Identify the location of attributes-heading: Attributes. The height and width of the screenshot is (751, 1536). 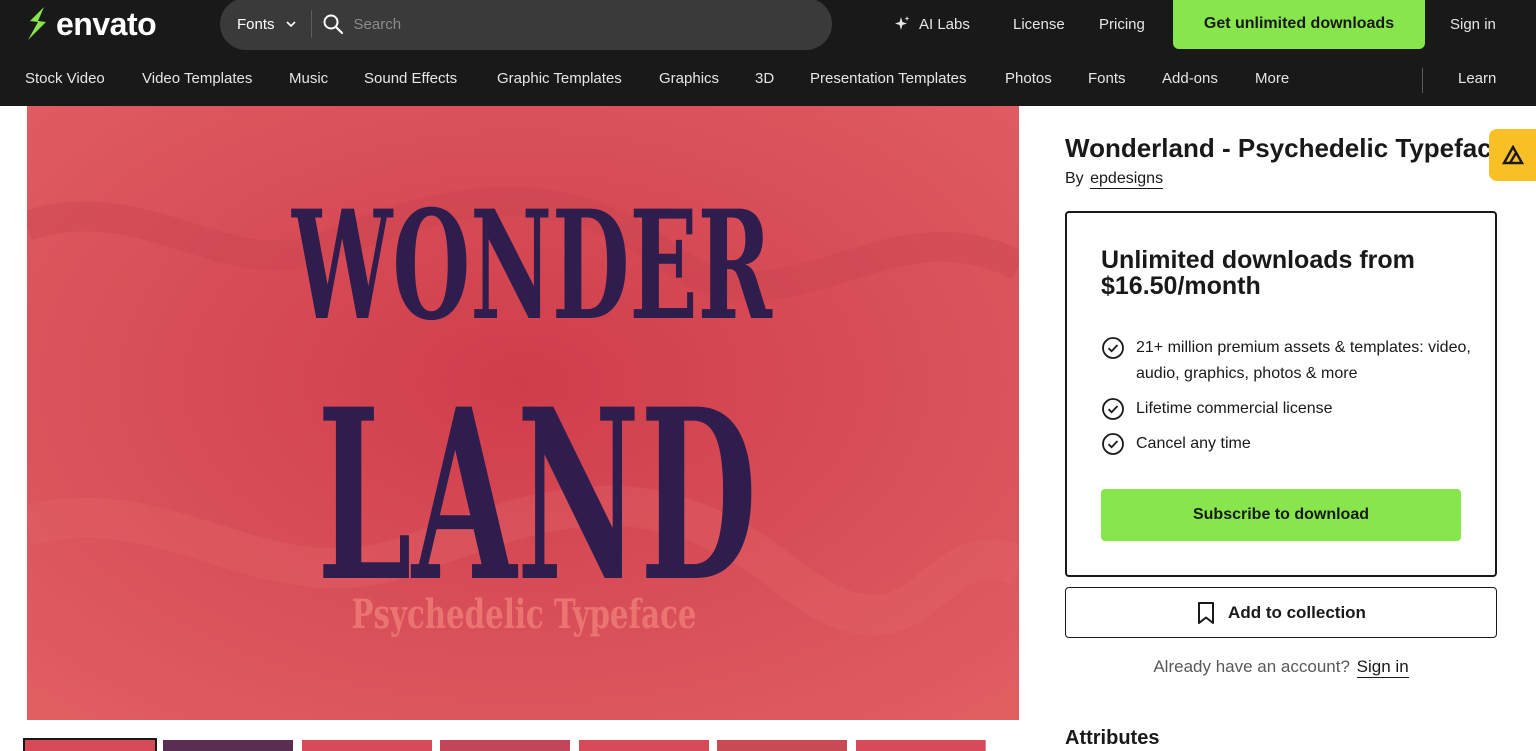
(1112, 738).